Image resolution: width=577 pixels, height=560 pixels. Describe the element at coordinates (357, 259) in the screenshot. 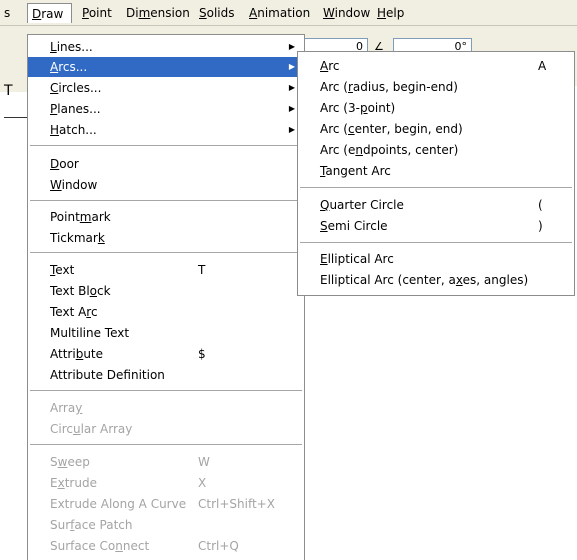

I see `submenu-item-label: Elliptical Arc` at that location.